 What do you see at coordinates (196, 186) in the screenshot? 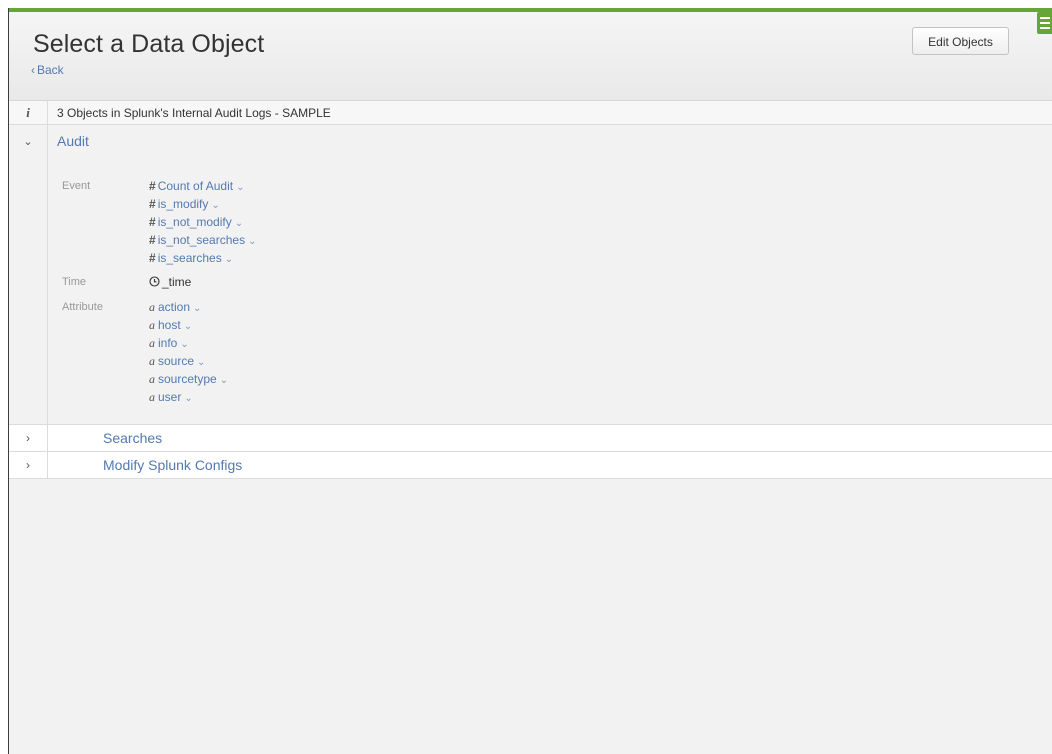
I see `event-field-count-of-audit: # Count of Audit ⌄` at bounding box center [196, 186].